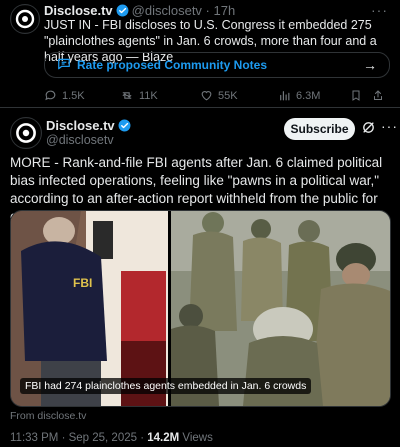 This screenshot has height=447, width=400. Describe the element at coordinates (368, 130) in the screenshot. I see `grok-icon` at that location.